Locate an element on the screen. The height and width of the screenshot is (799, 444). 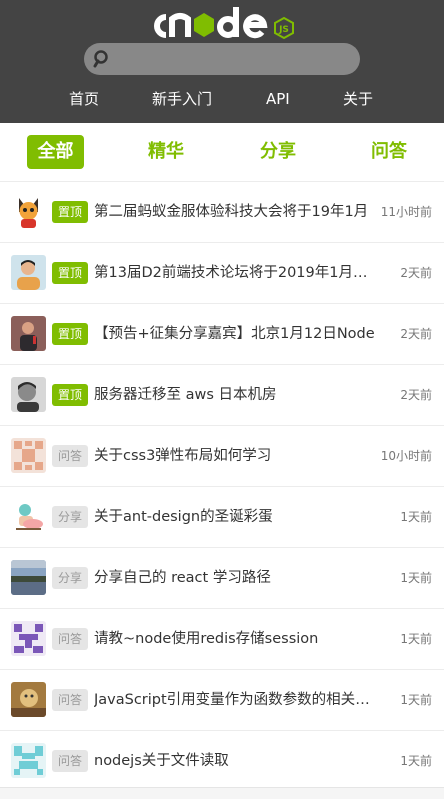
bw-portrait-avatar is located at coordinates (28, 394).